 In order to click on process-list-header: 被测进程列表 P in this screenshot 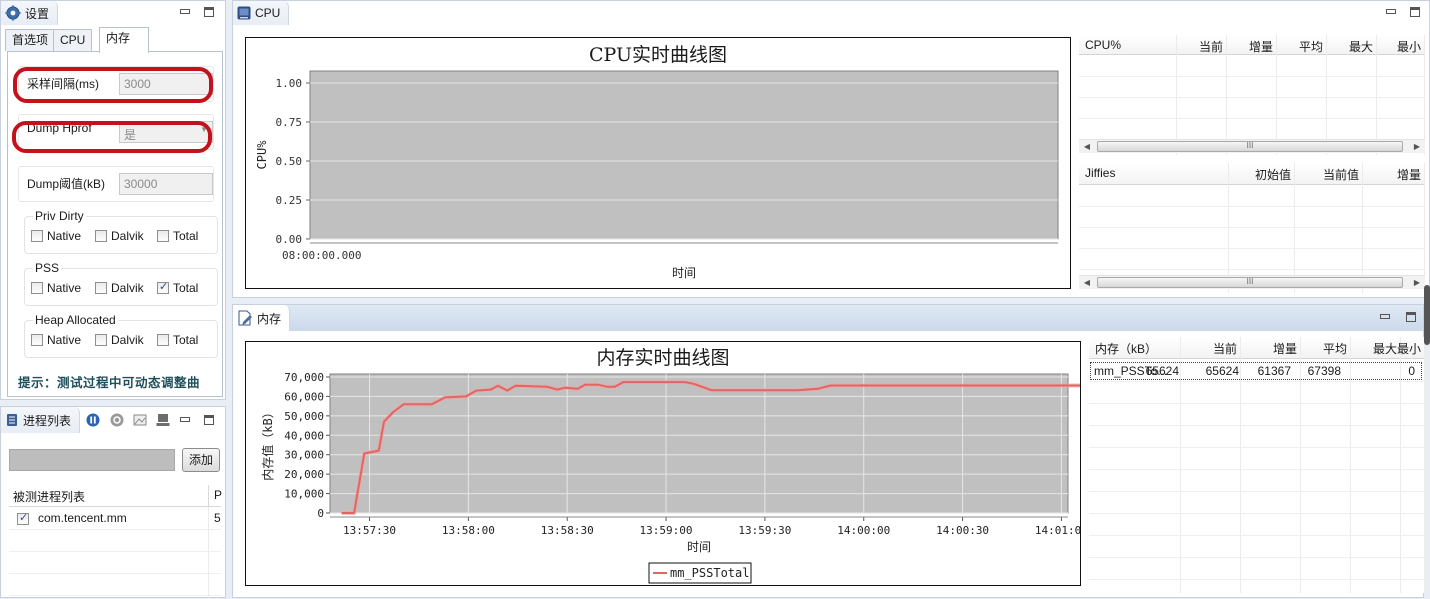, I will do `click(115, 496)`.